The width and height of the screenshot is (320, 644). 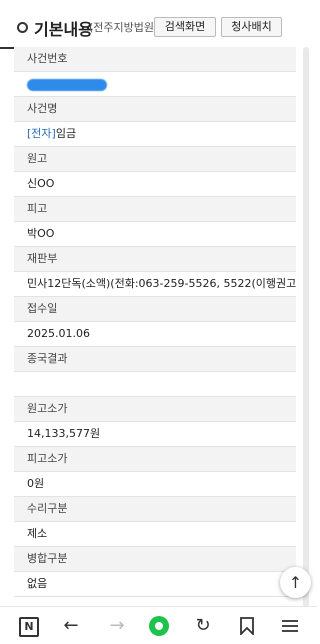 What do you see at coordinates (155, 559) in the screenshot?
I see `row-label-merge-type: 병합구분` at bounding box center [155, 559].